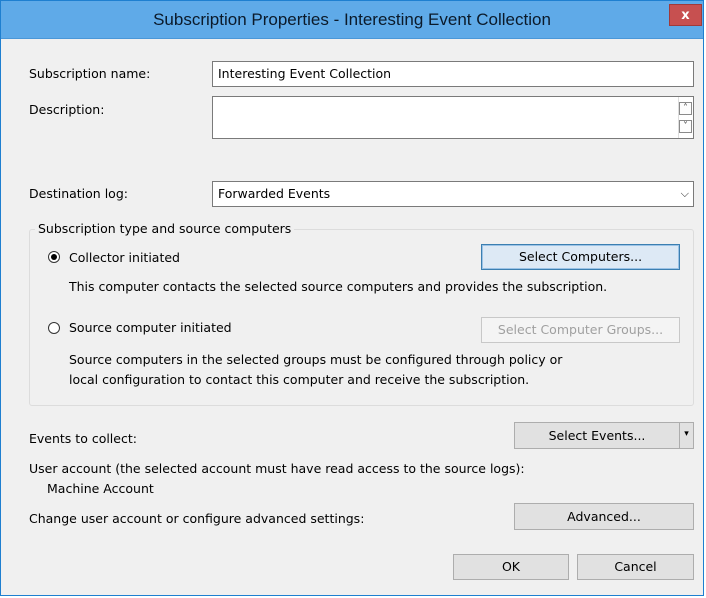  Describe the element at coordinates (83, 438) in the screenshot. I see `events-to-collect-label: Events to collect:` at that location.